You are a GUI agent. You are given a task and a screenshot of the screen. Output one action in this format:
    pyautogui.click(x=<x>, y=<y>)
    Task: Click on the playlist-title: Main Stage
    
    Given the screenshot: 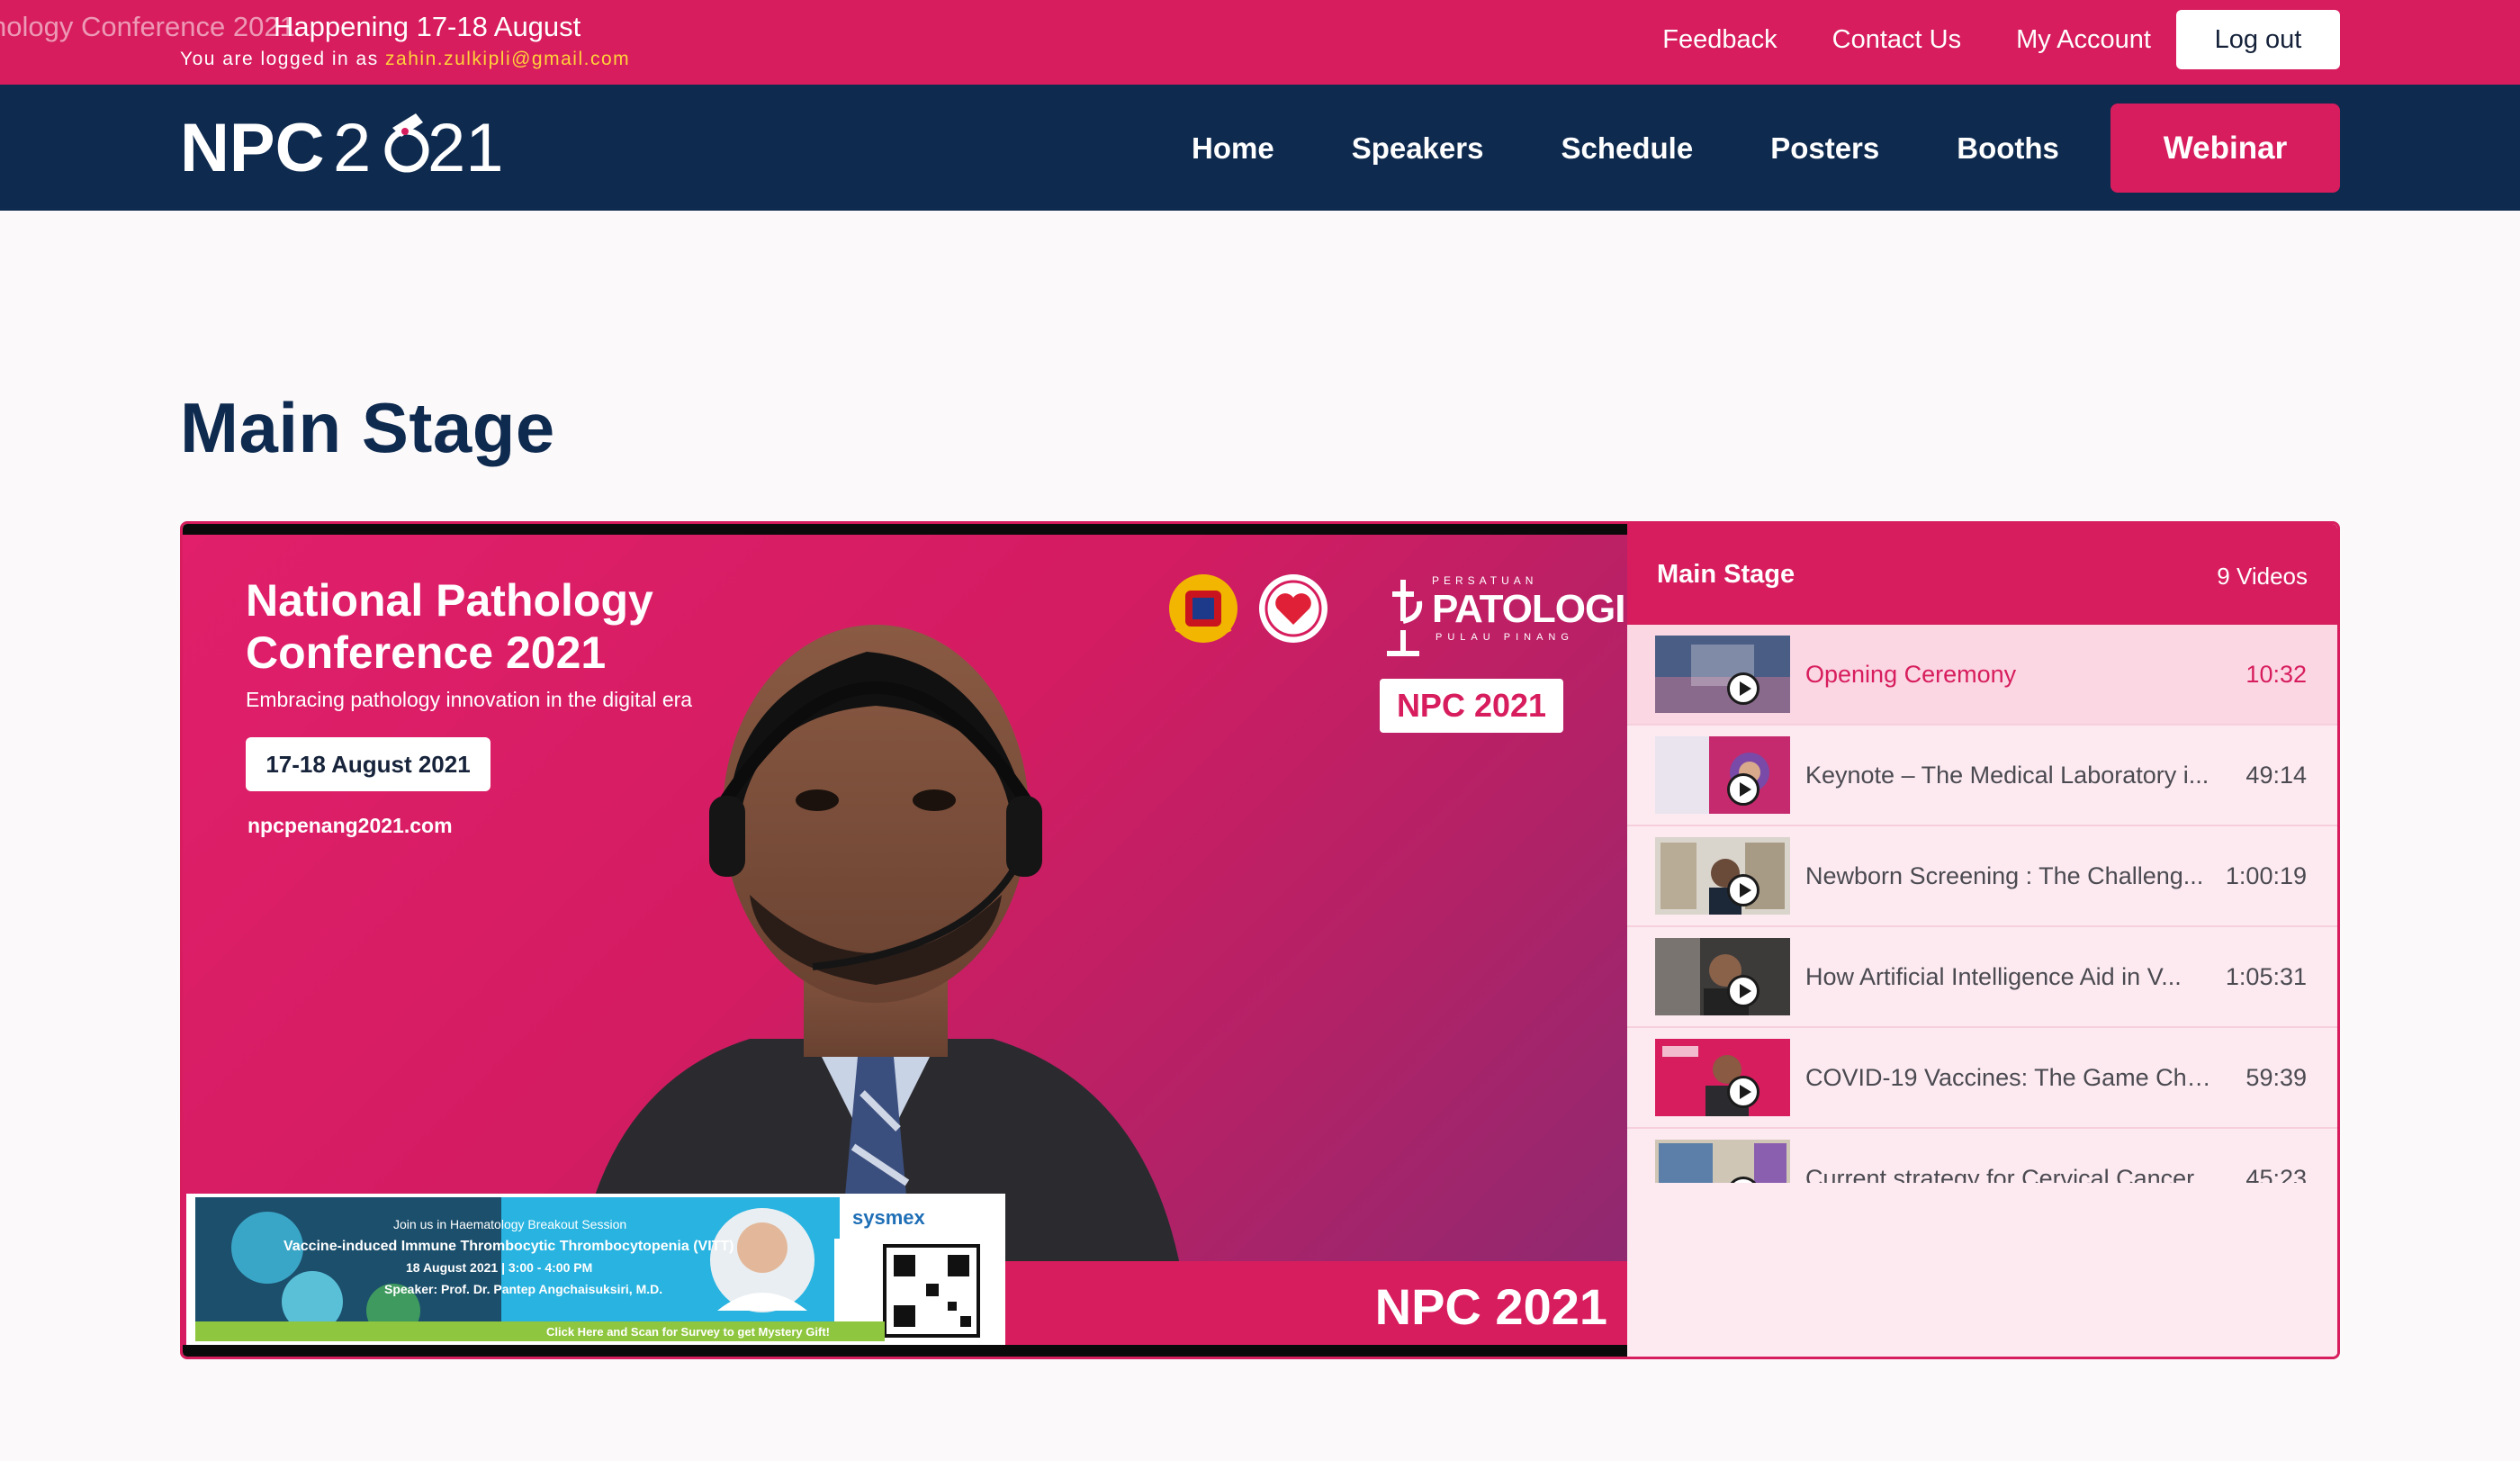 What is the action you would take?
    pyautogui.click(x=1727, y=574)
    